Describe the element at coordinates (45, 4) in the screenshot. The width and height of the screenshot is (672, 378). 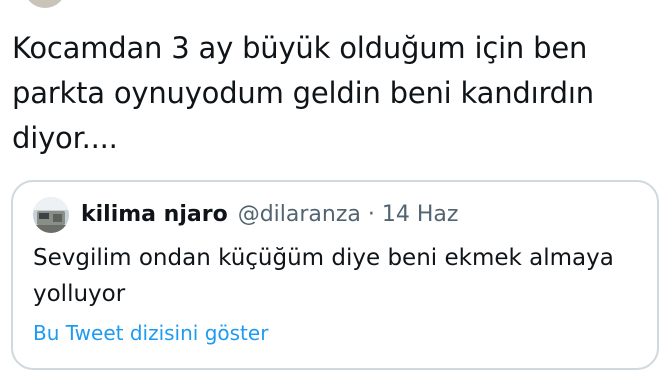
I see `top-avatar` at that location.